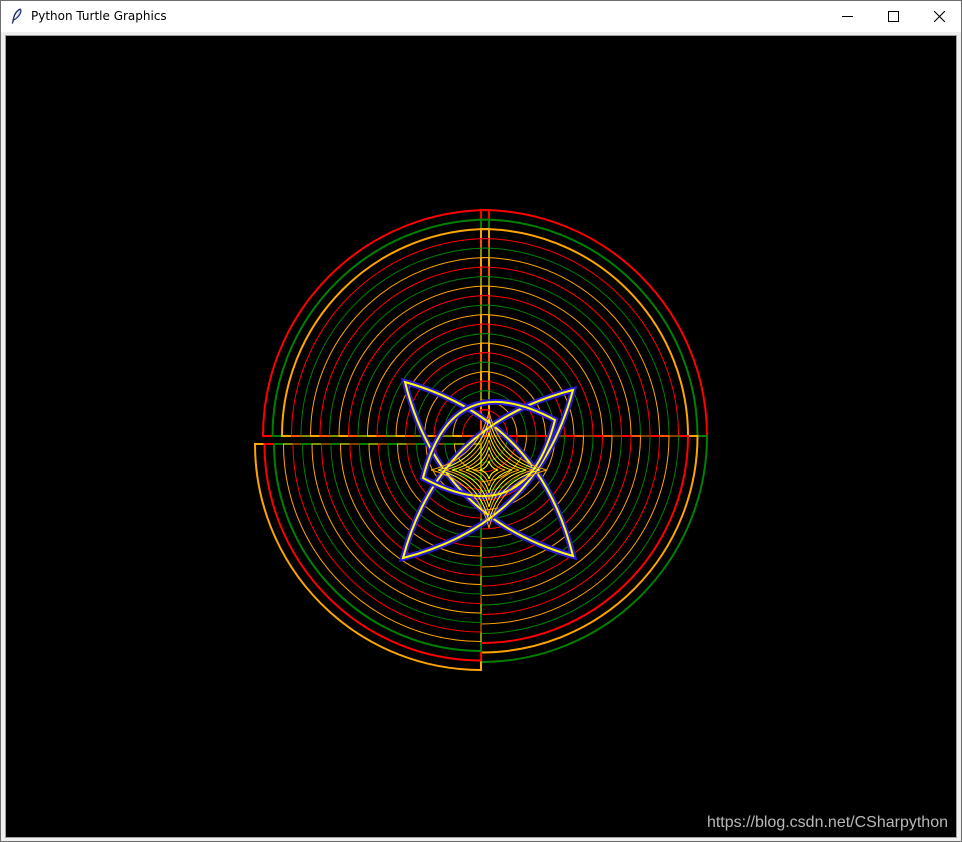 The width and height of the screenshot is (962, 842). Describe the element at coordinates (17, 16) in the screenshot. I see `feather-icon` at that location.